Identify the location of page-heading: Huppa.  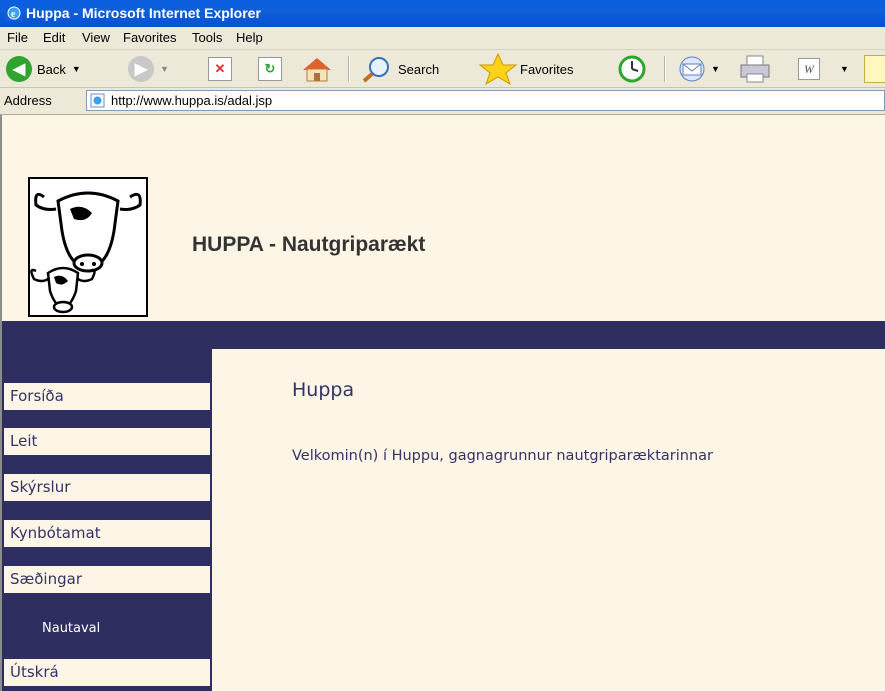
(323, 390).